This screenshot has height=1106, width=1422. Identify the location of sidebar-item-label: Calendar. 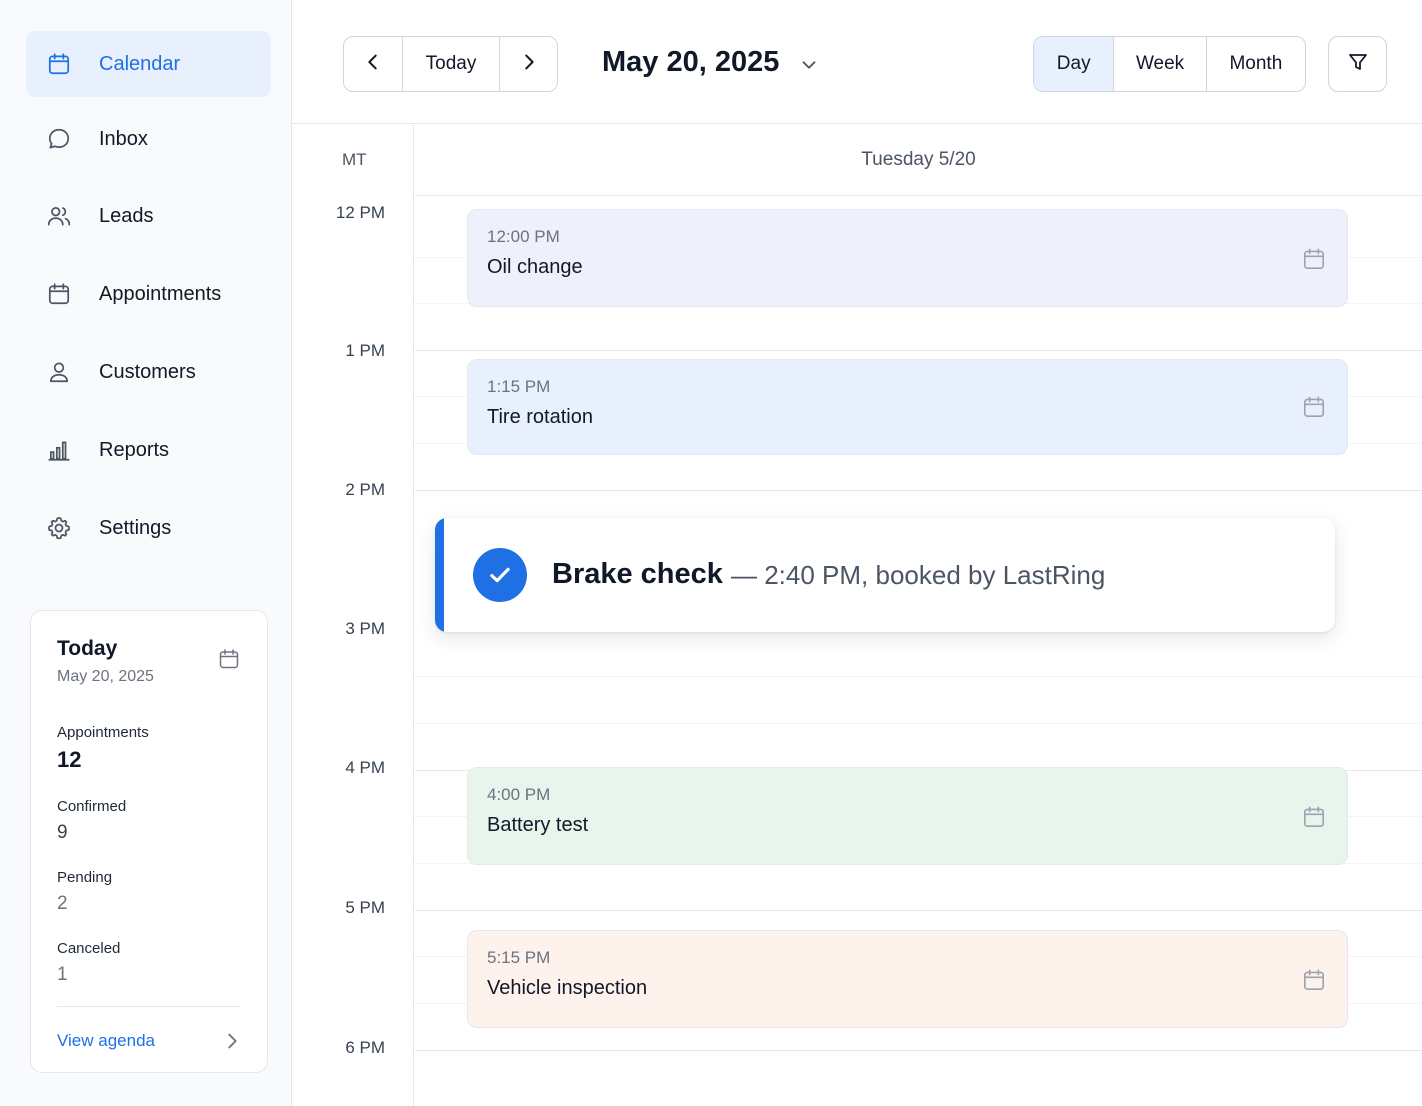
(140, 63).